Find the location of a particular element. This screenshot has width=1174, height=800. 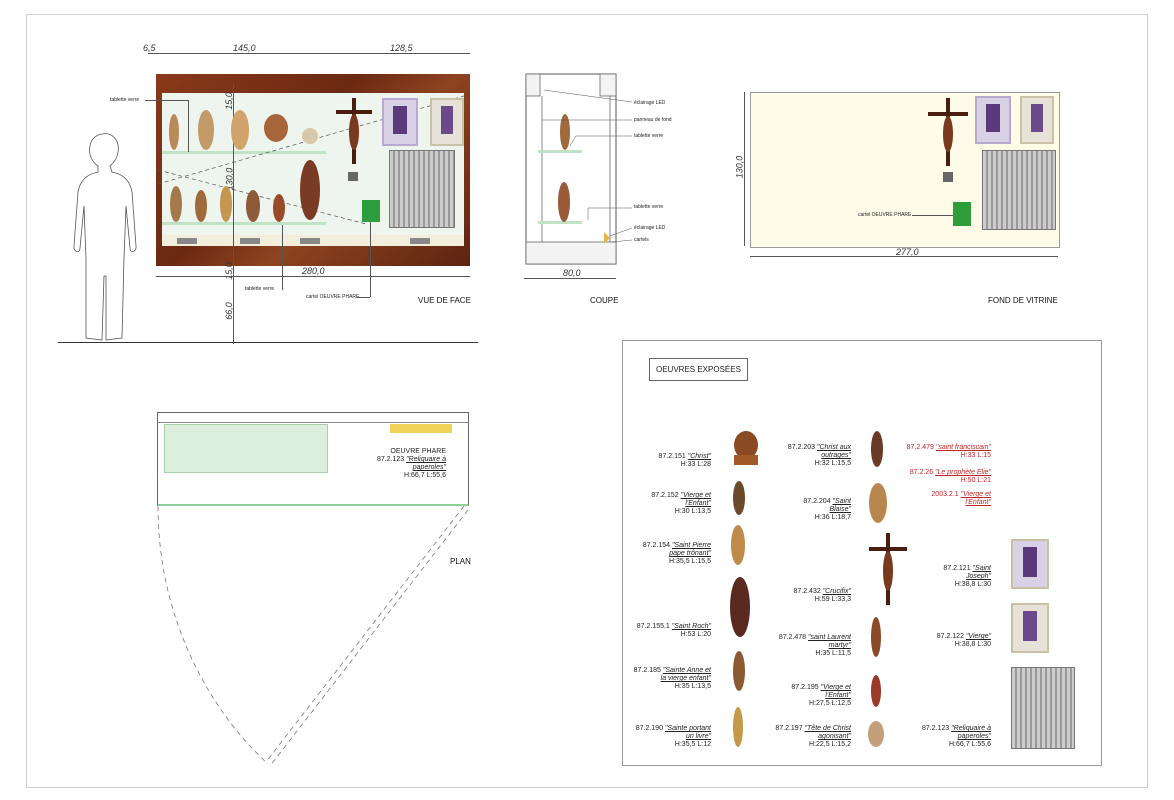

fond-label-cartel: cartel OEUVRE PHARE is located at coordinates (885, 215).